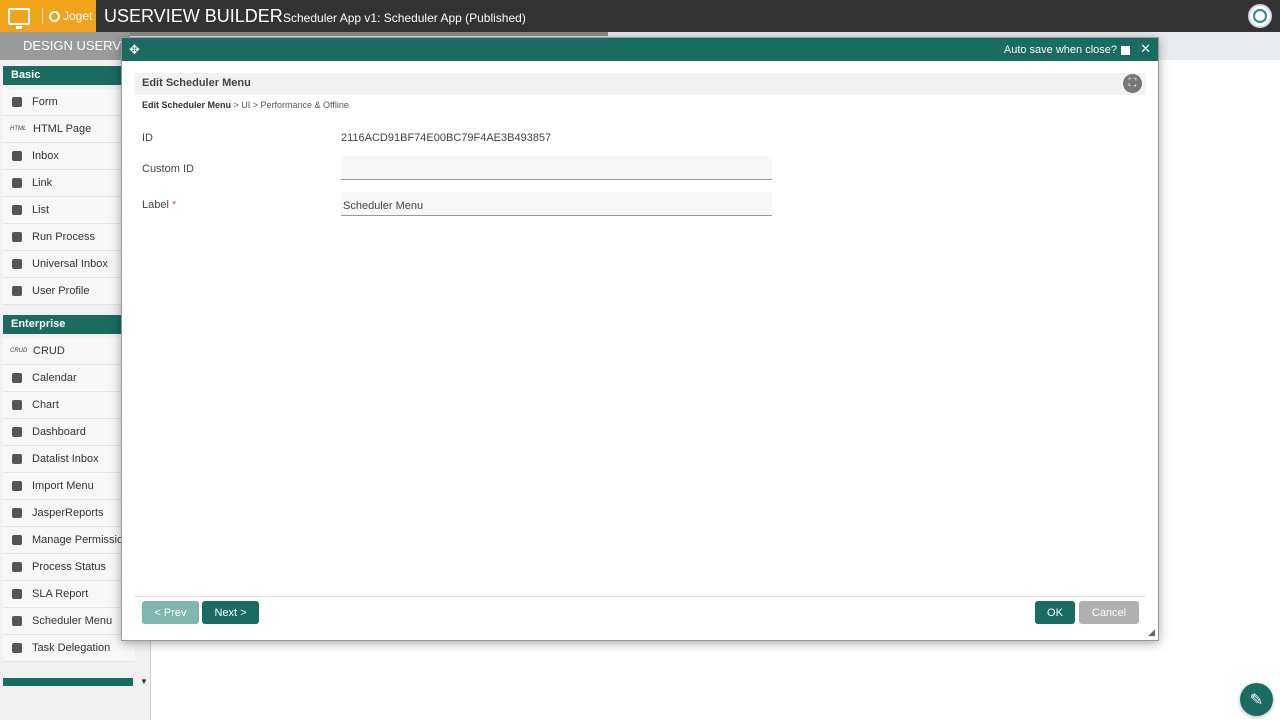 The image size is (1280, 720). What do you see at coordinates (290, 105) in the screenshot?
I see `breadcrumb-rest: > UI > Performance & Offline` at bounding box center [290, 105].